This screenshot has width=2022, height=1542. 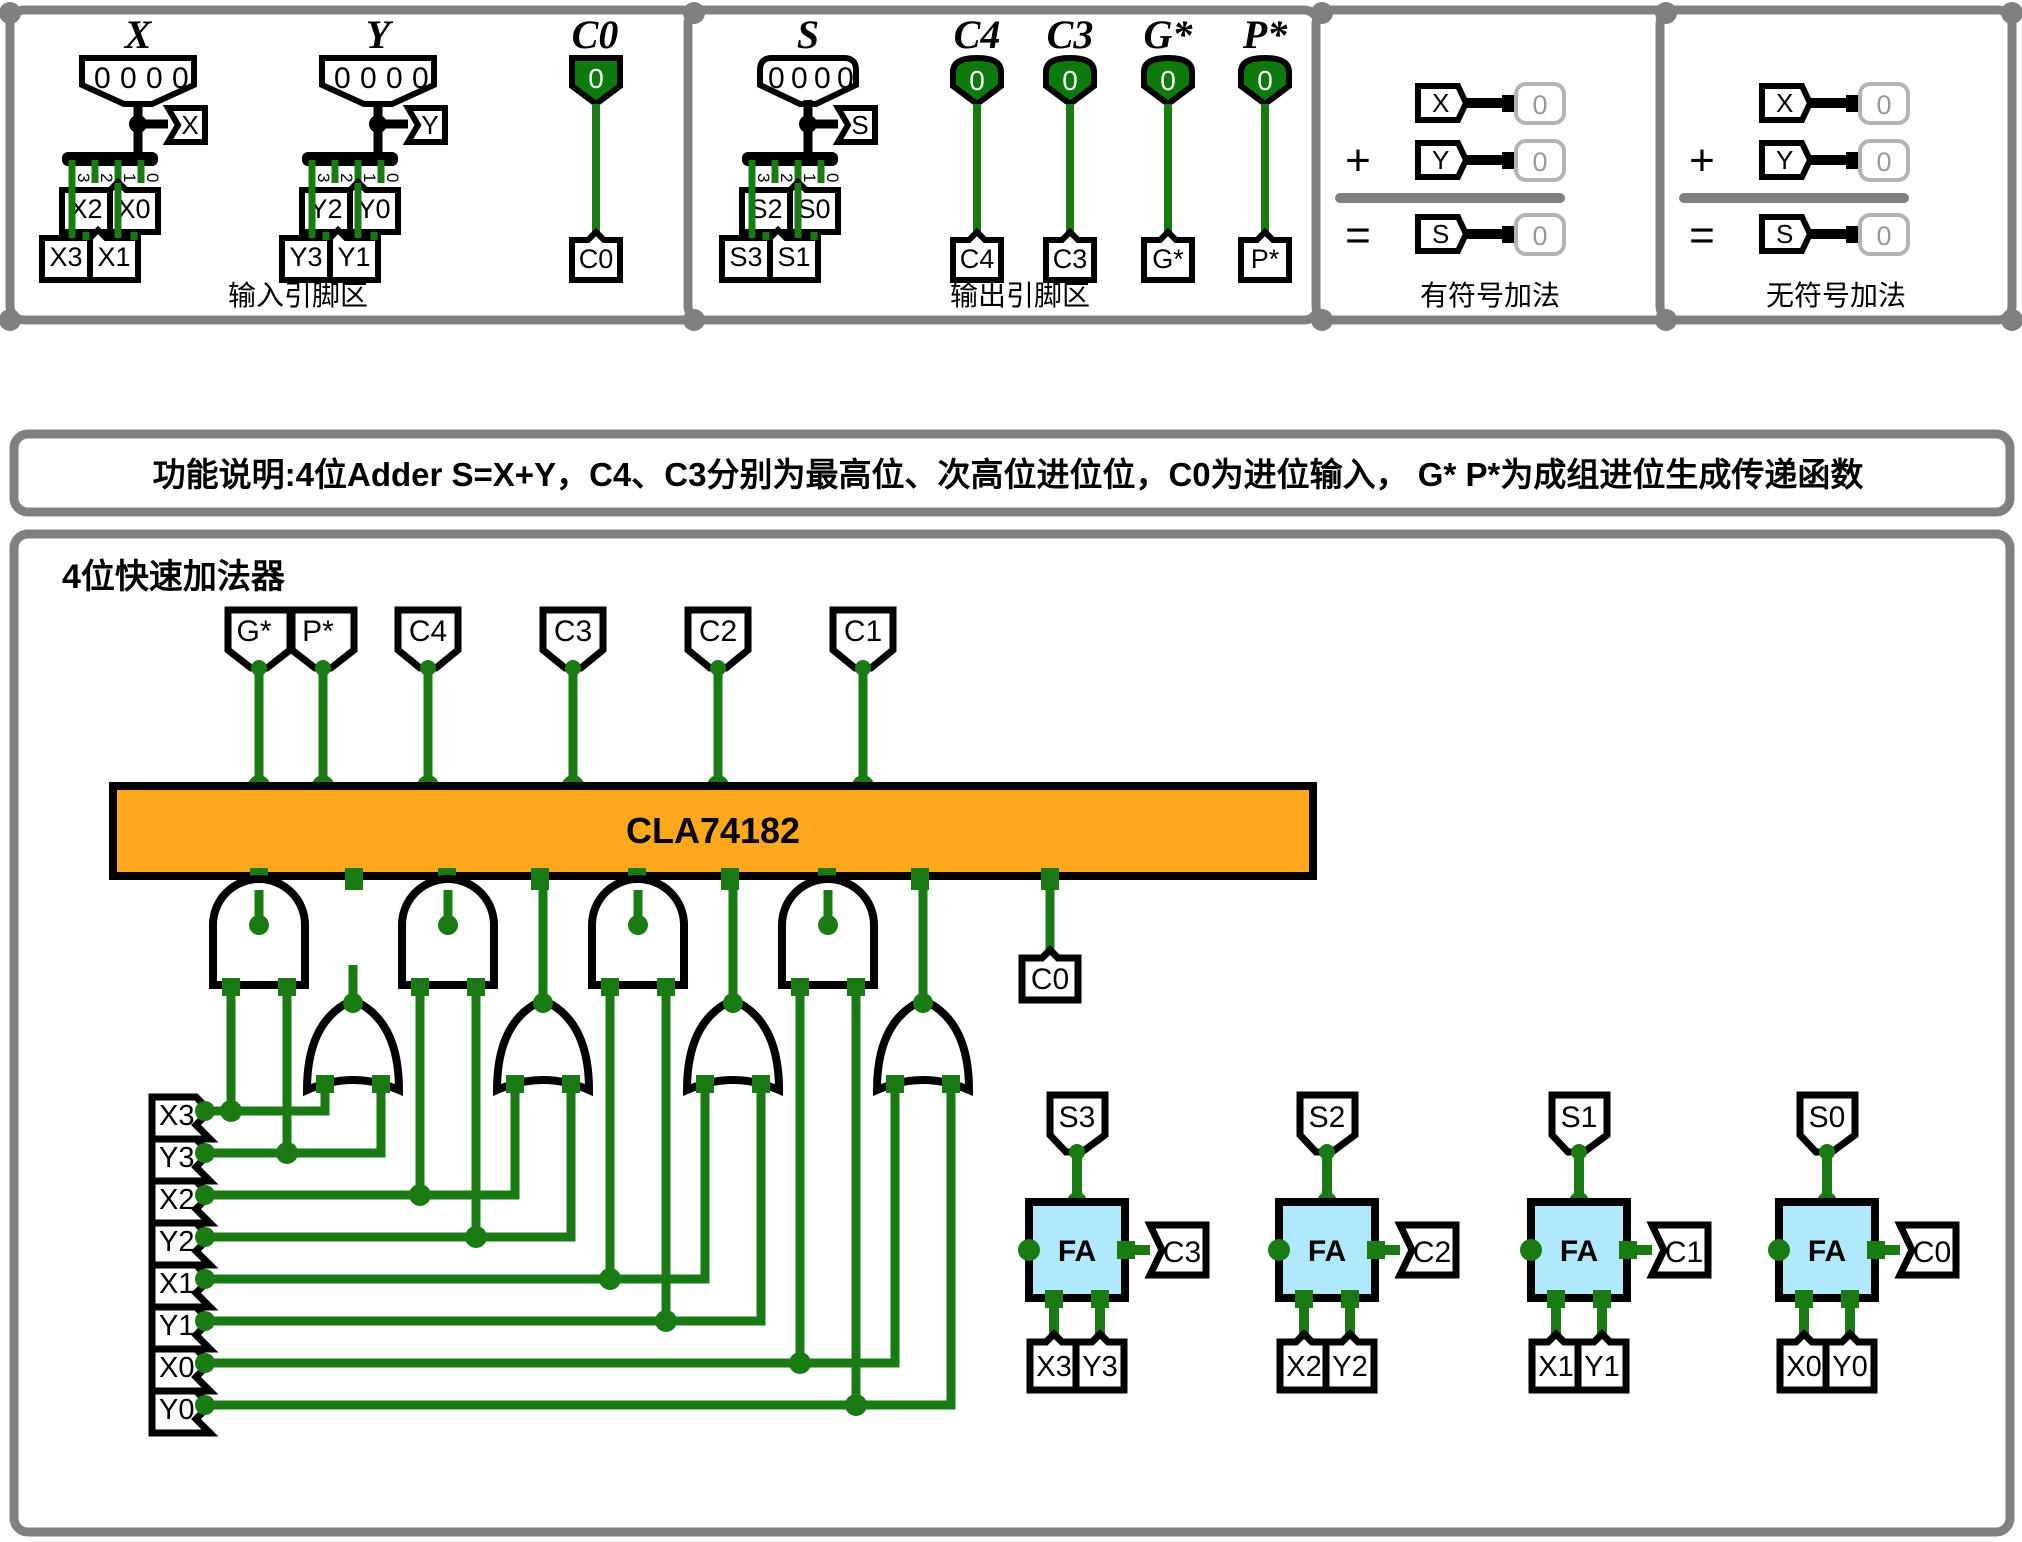 I want to click on and-gate-2-in-a, so click(x=420, y=987).